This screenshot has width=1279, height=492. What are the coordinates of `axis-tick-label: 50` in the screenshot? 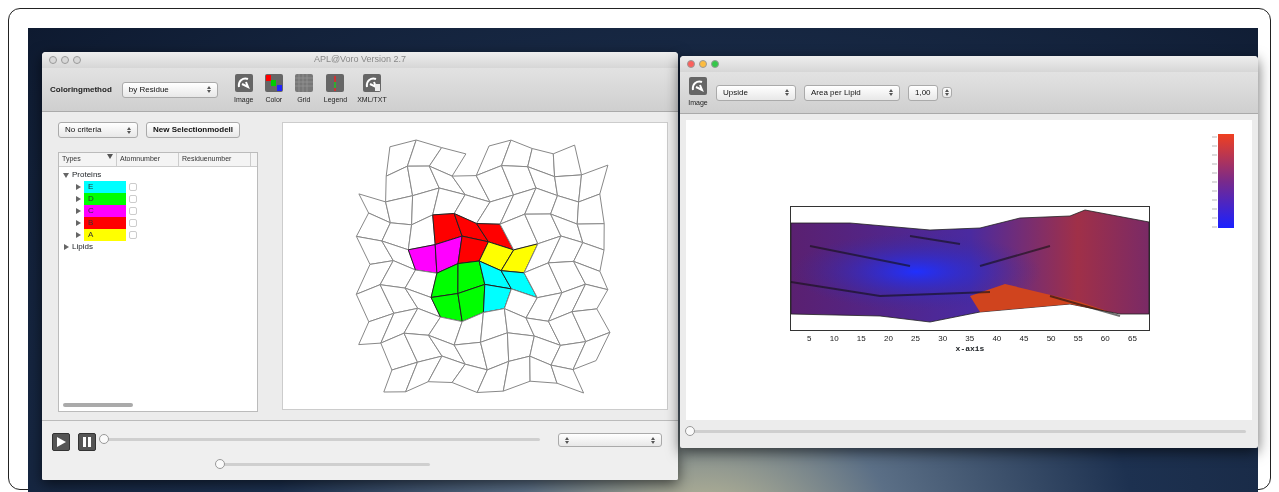 It's located at (1051, 339).